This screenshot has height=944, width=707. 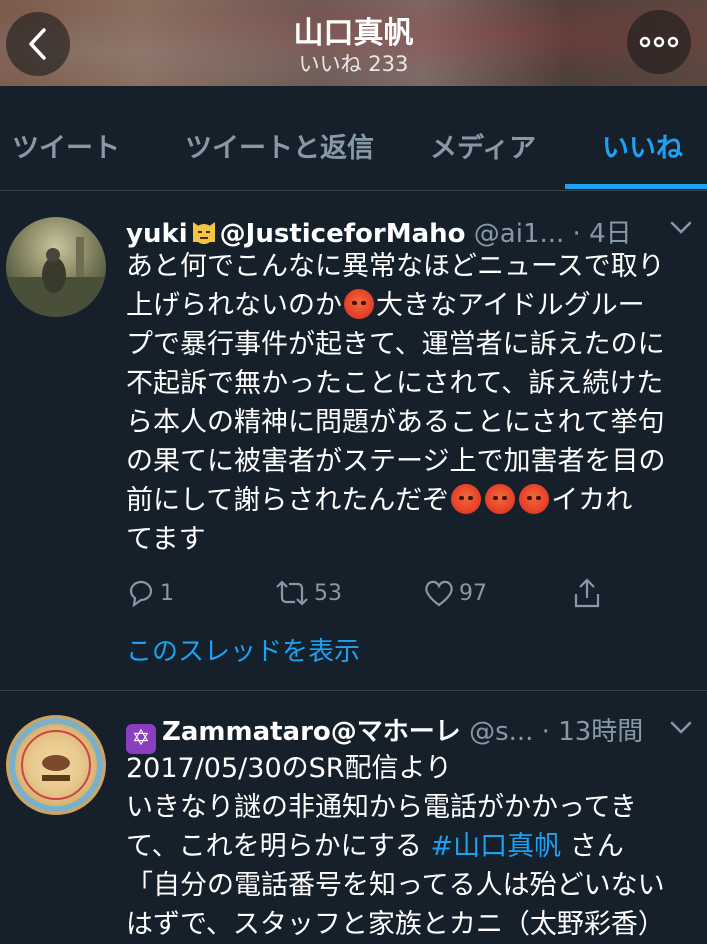 What do you see at coordinates (157, 234) in the screenshot?
I see `display-name: yuki` at bounding box center [157, 234].